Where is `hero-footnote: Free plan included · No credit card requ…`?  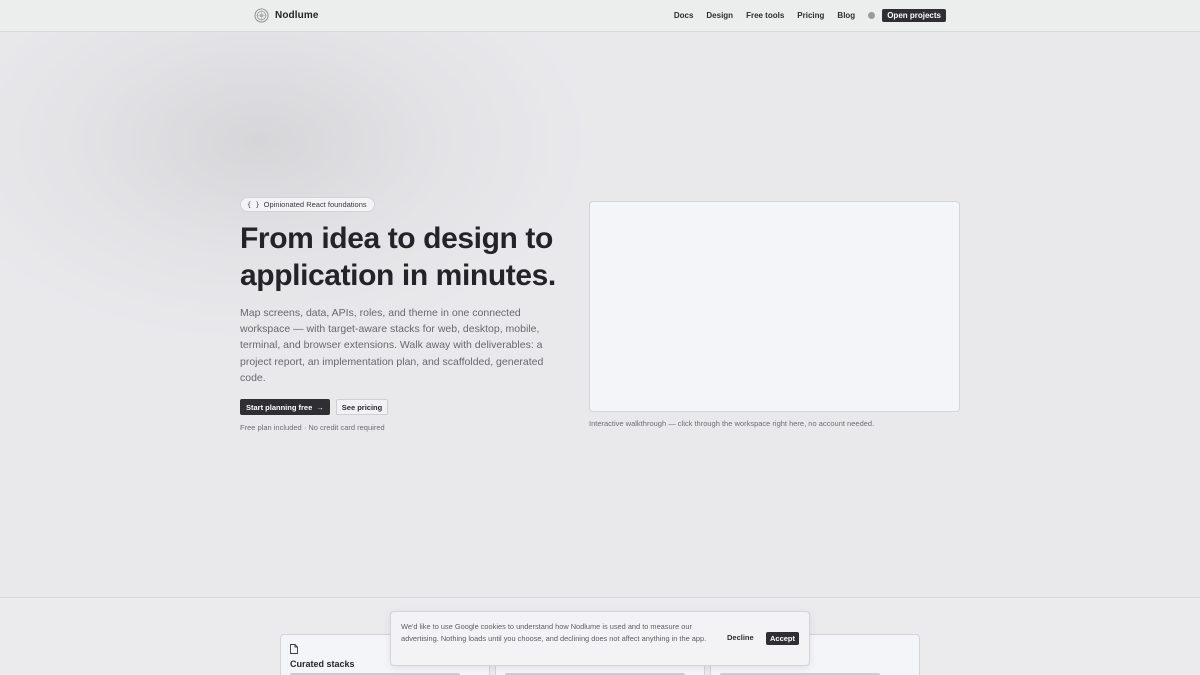
hero-footnote: Free plan included · No credit card requ… is located at coordinates (312, 427).